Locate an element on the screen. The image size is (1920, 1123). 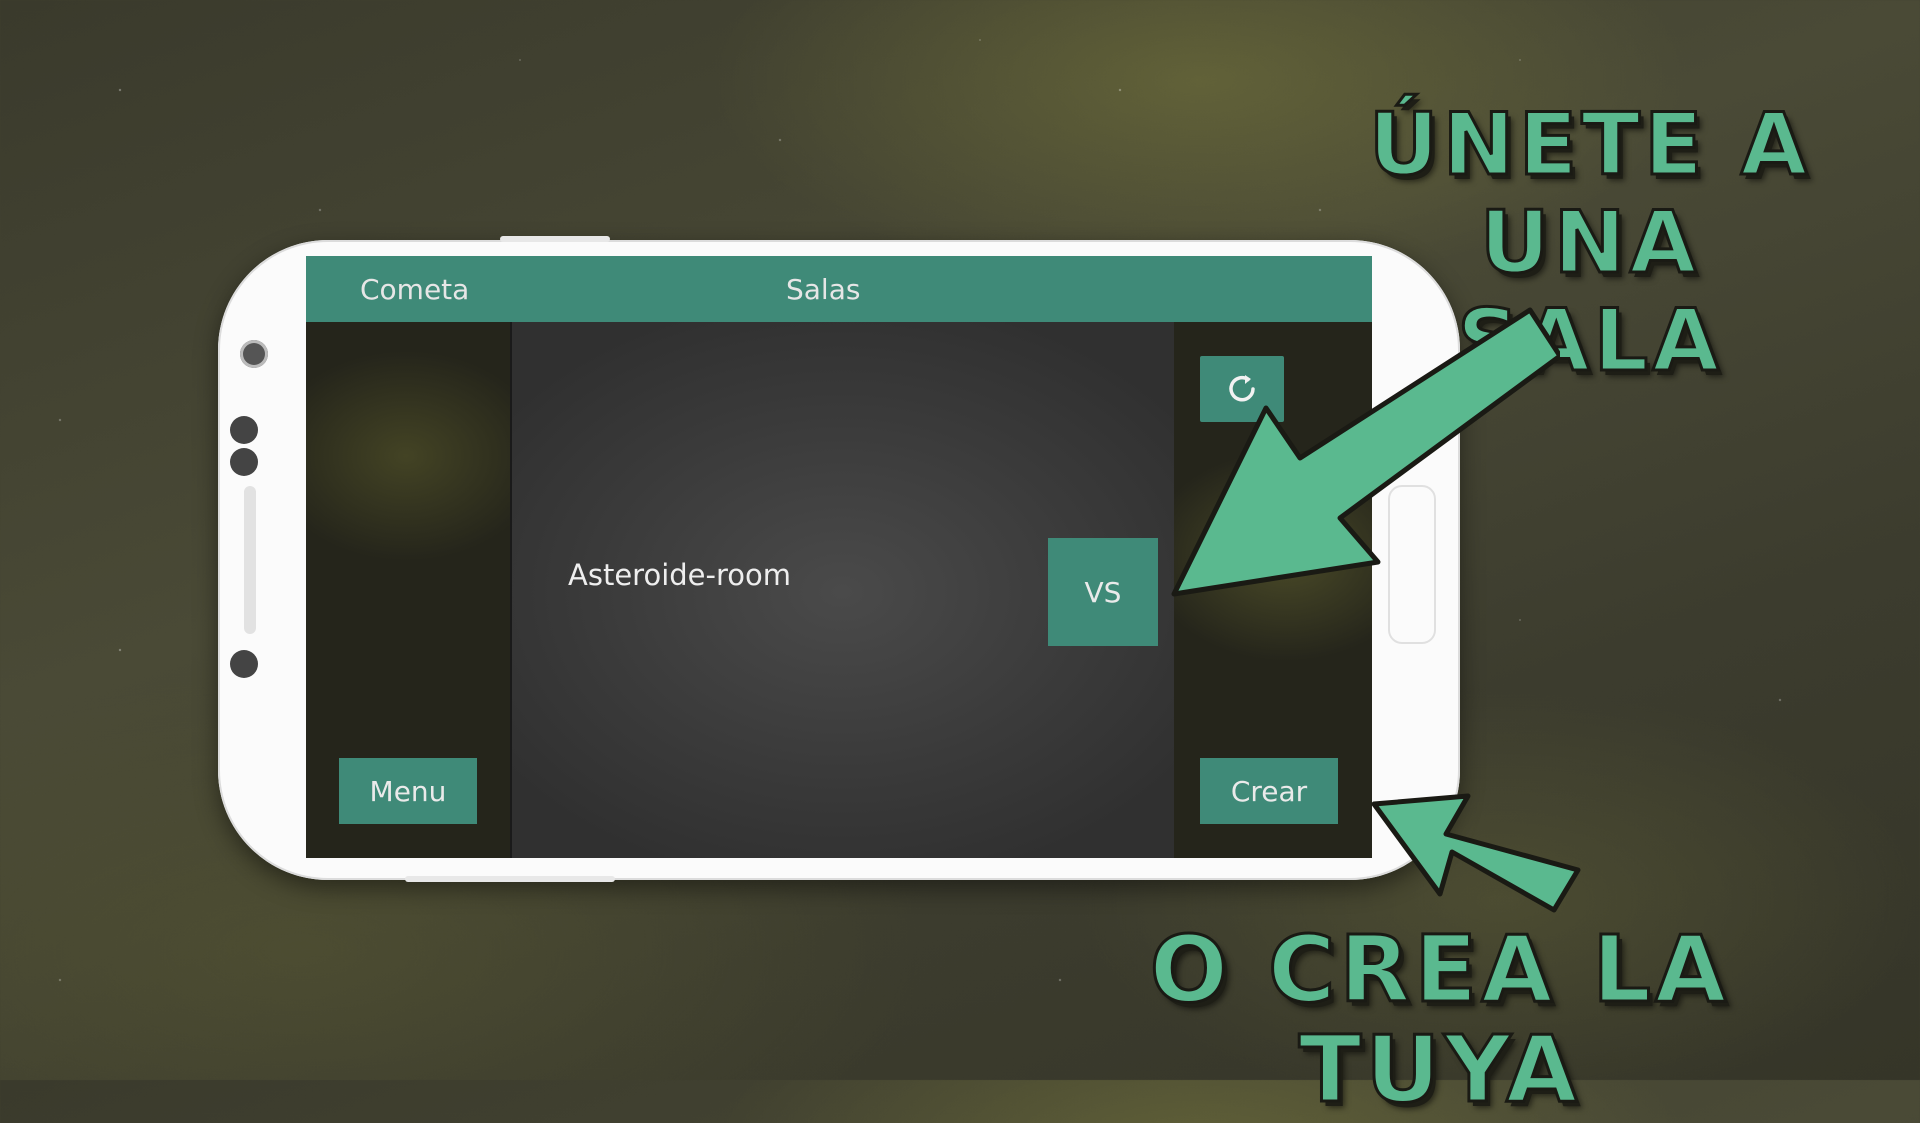
phone-speaker is located at coordinates (250, 560).